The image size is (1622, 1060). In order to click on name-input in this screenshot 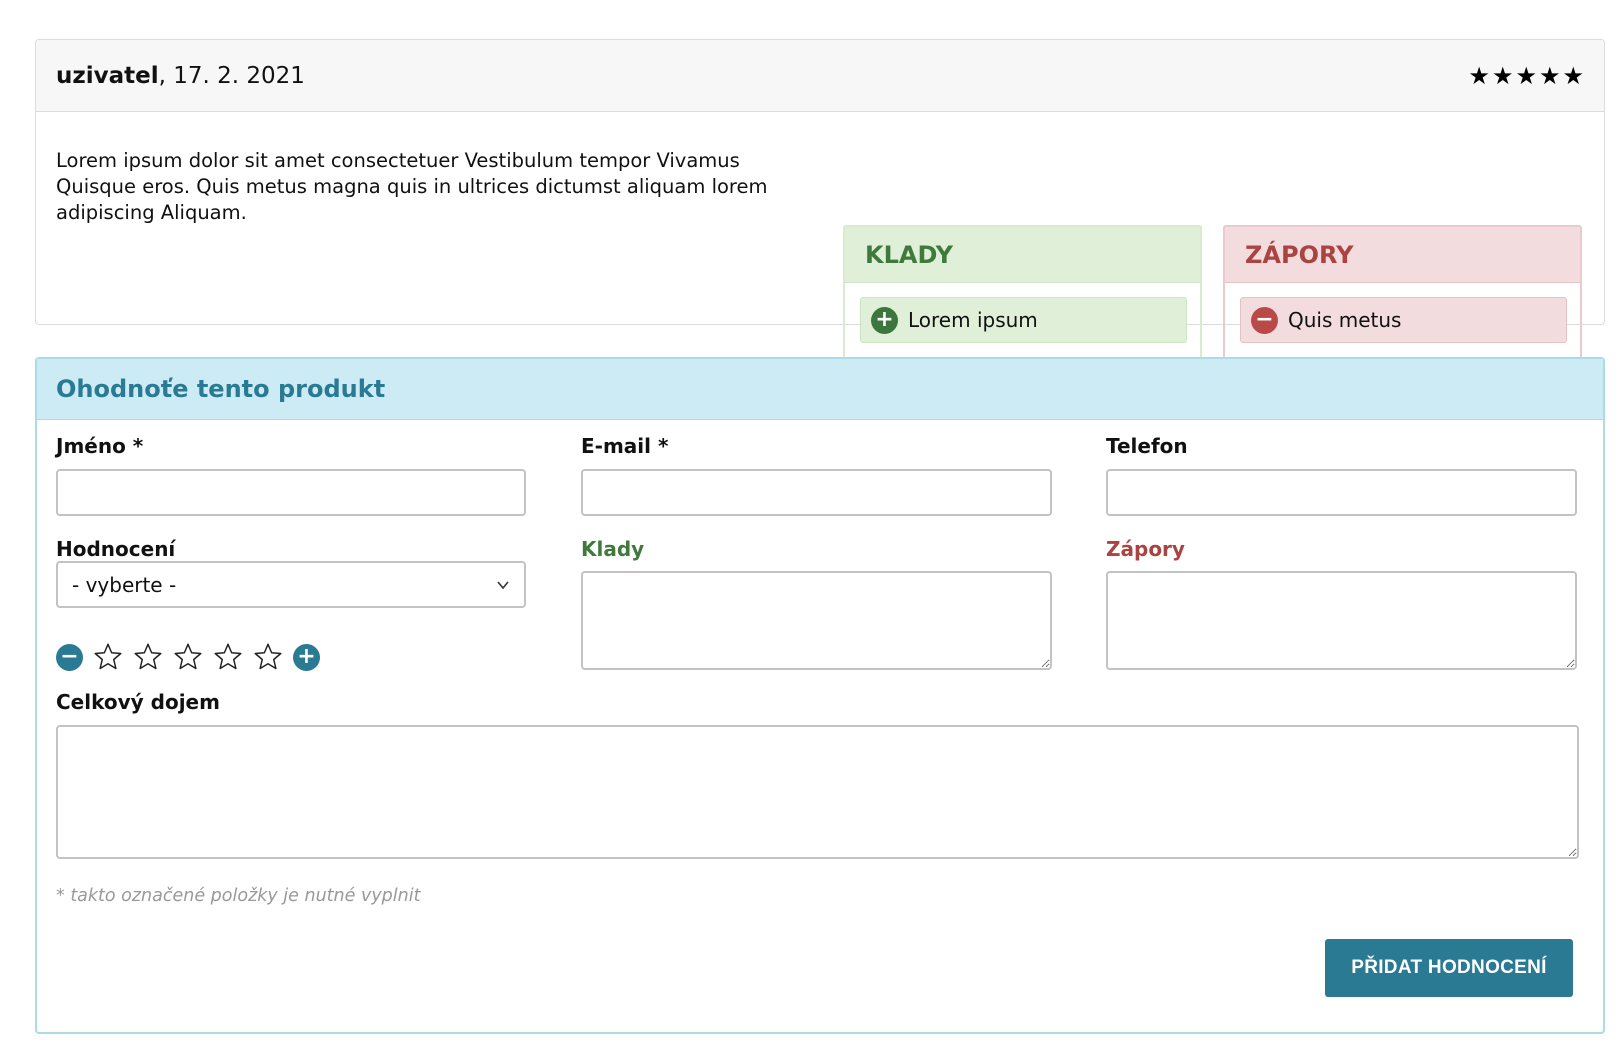, I will do `click(291, 492)`.